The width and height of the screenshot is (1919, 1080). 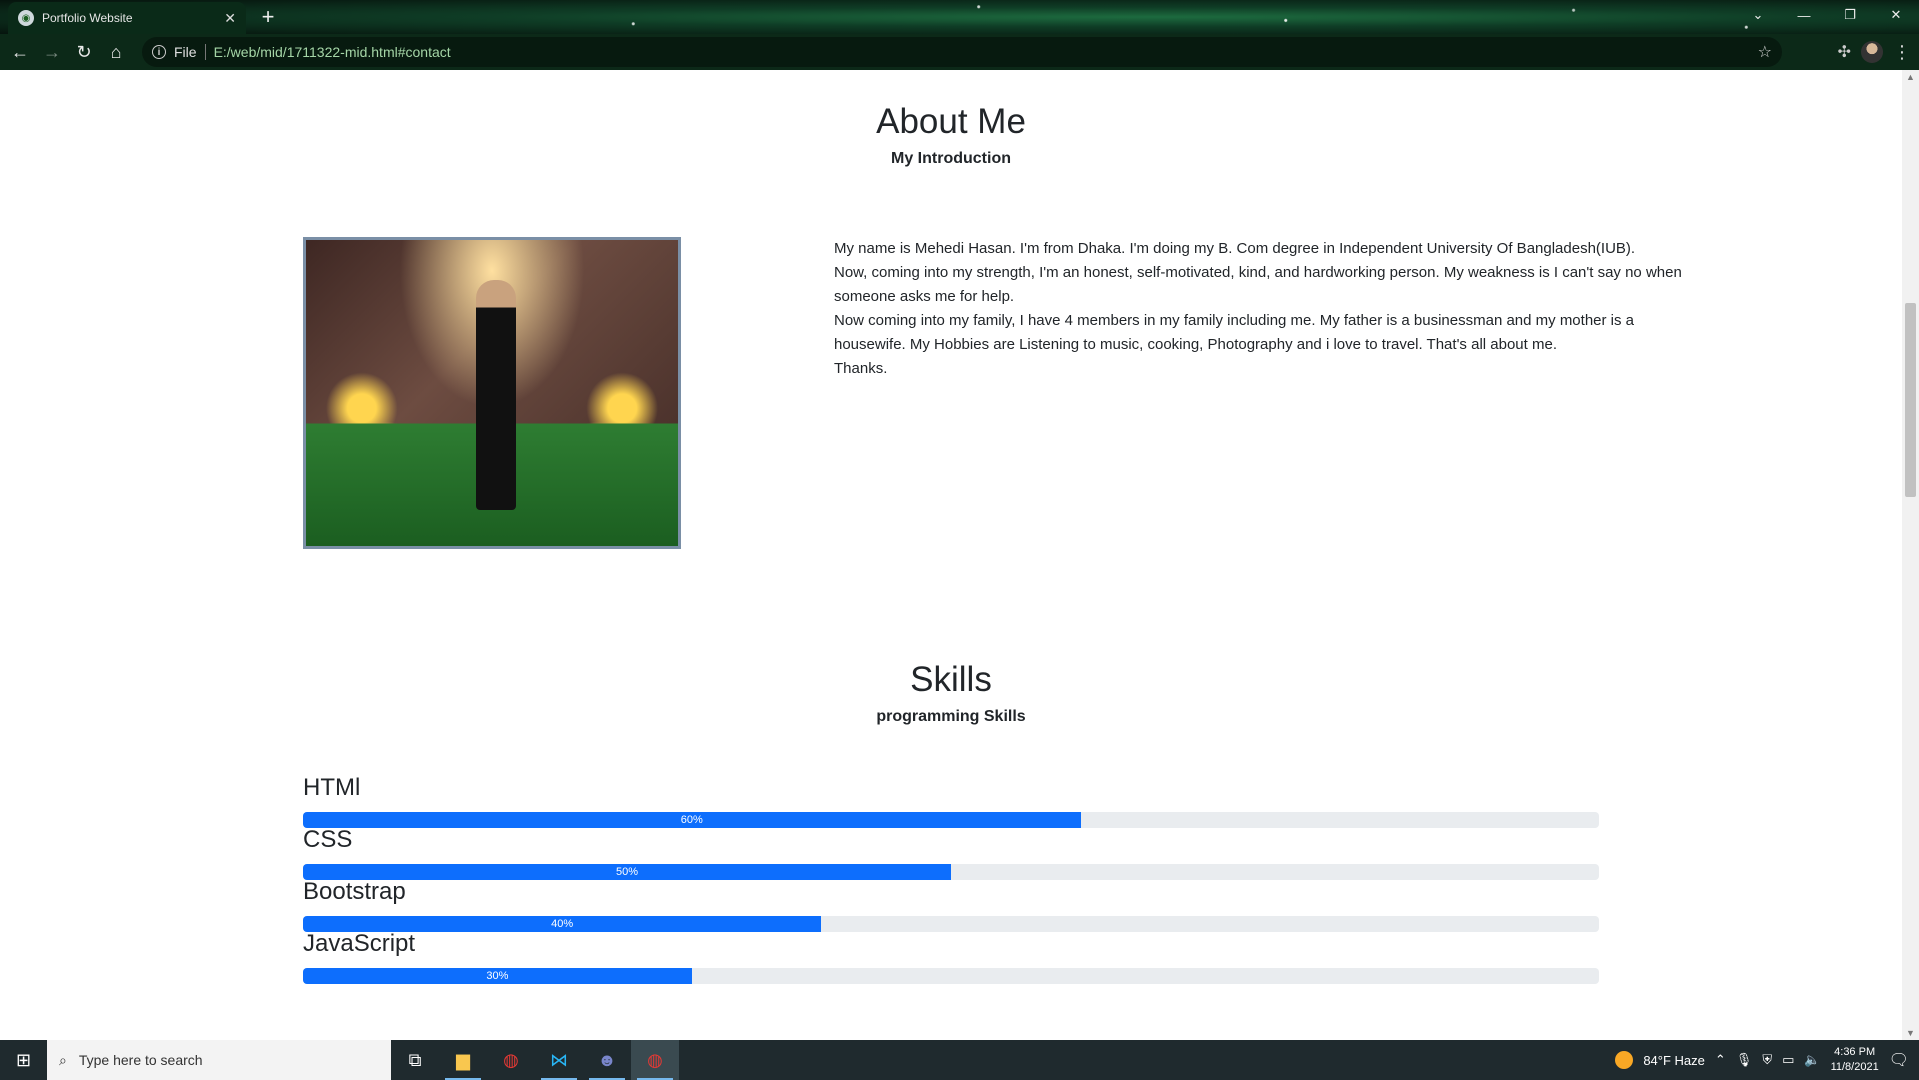 I want to click on home-icon: ⌂, so click(x=116, y=52).